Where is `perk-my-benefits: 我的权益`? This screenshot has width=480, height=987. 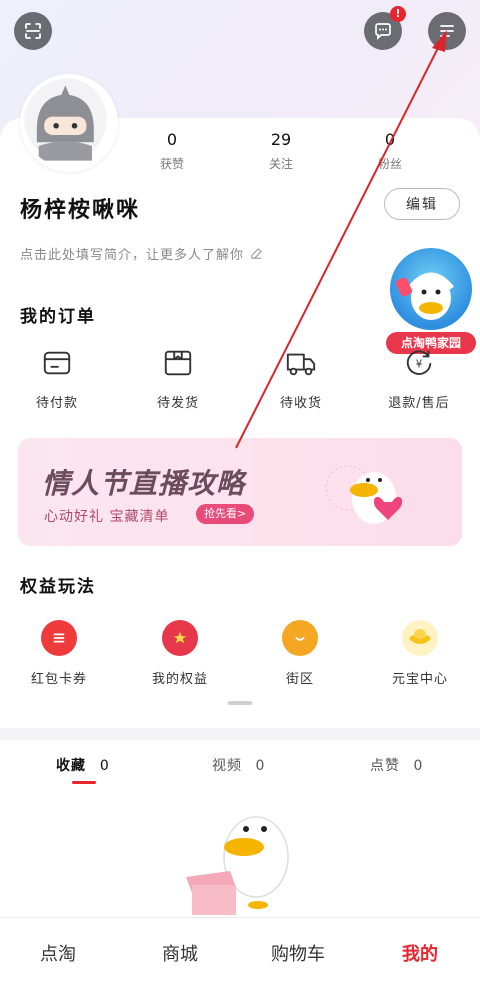
perk-my-benefits: 我的权益 is located at coordinates (180, 653).